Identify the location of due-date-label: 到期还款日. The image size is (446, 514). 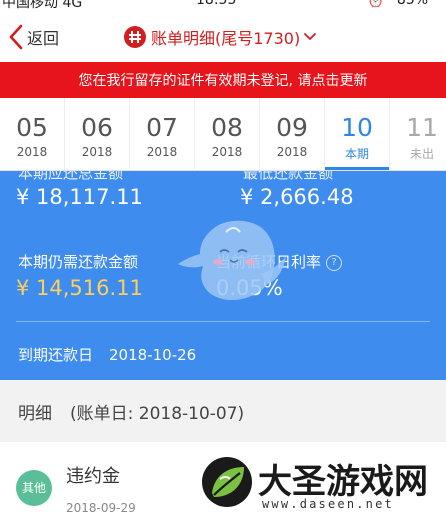
(56, 355).